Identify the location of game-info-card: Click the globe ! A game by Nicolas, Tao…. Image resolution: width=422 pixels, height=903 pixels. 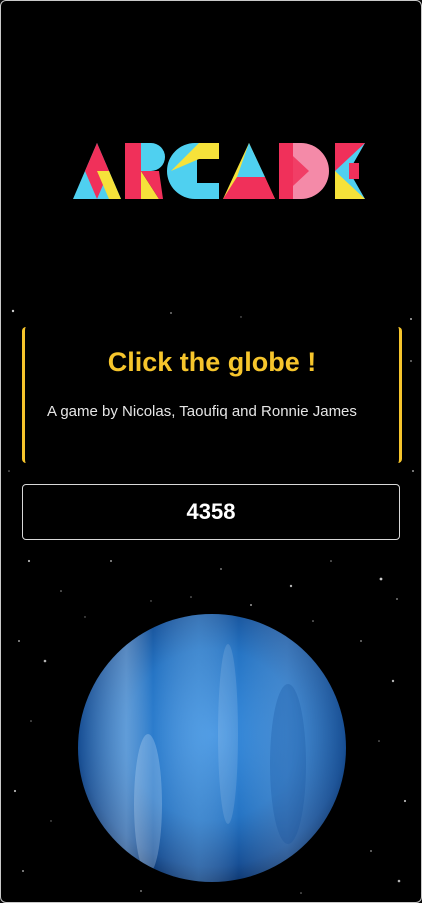
(212, 395).